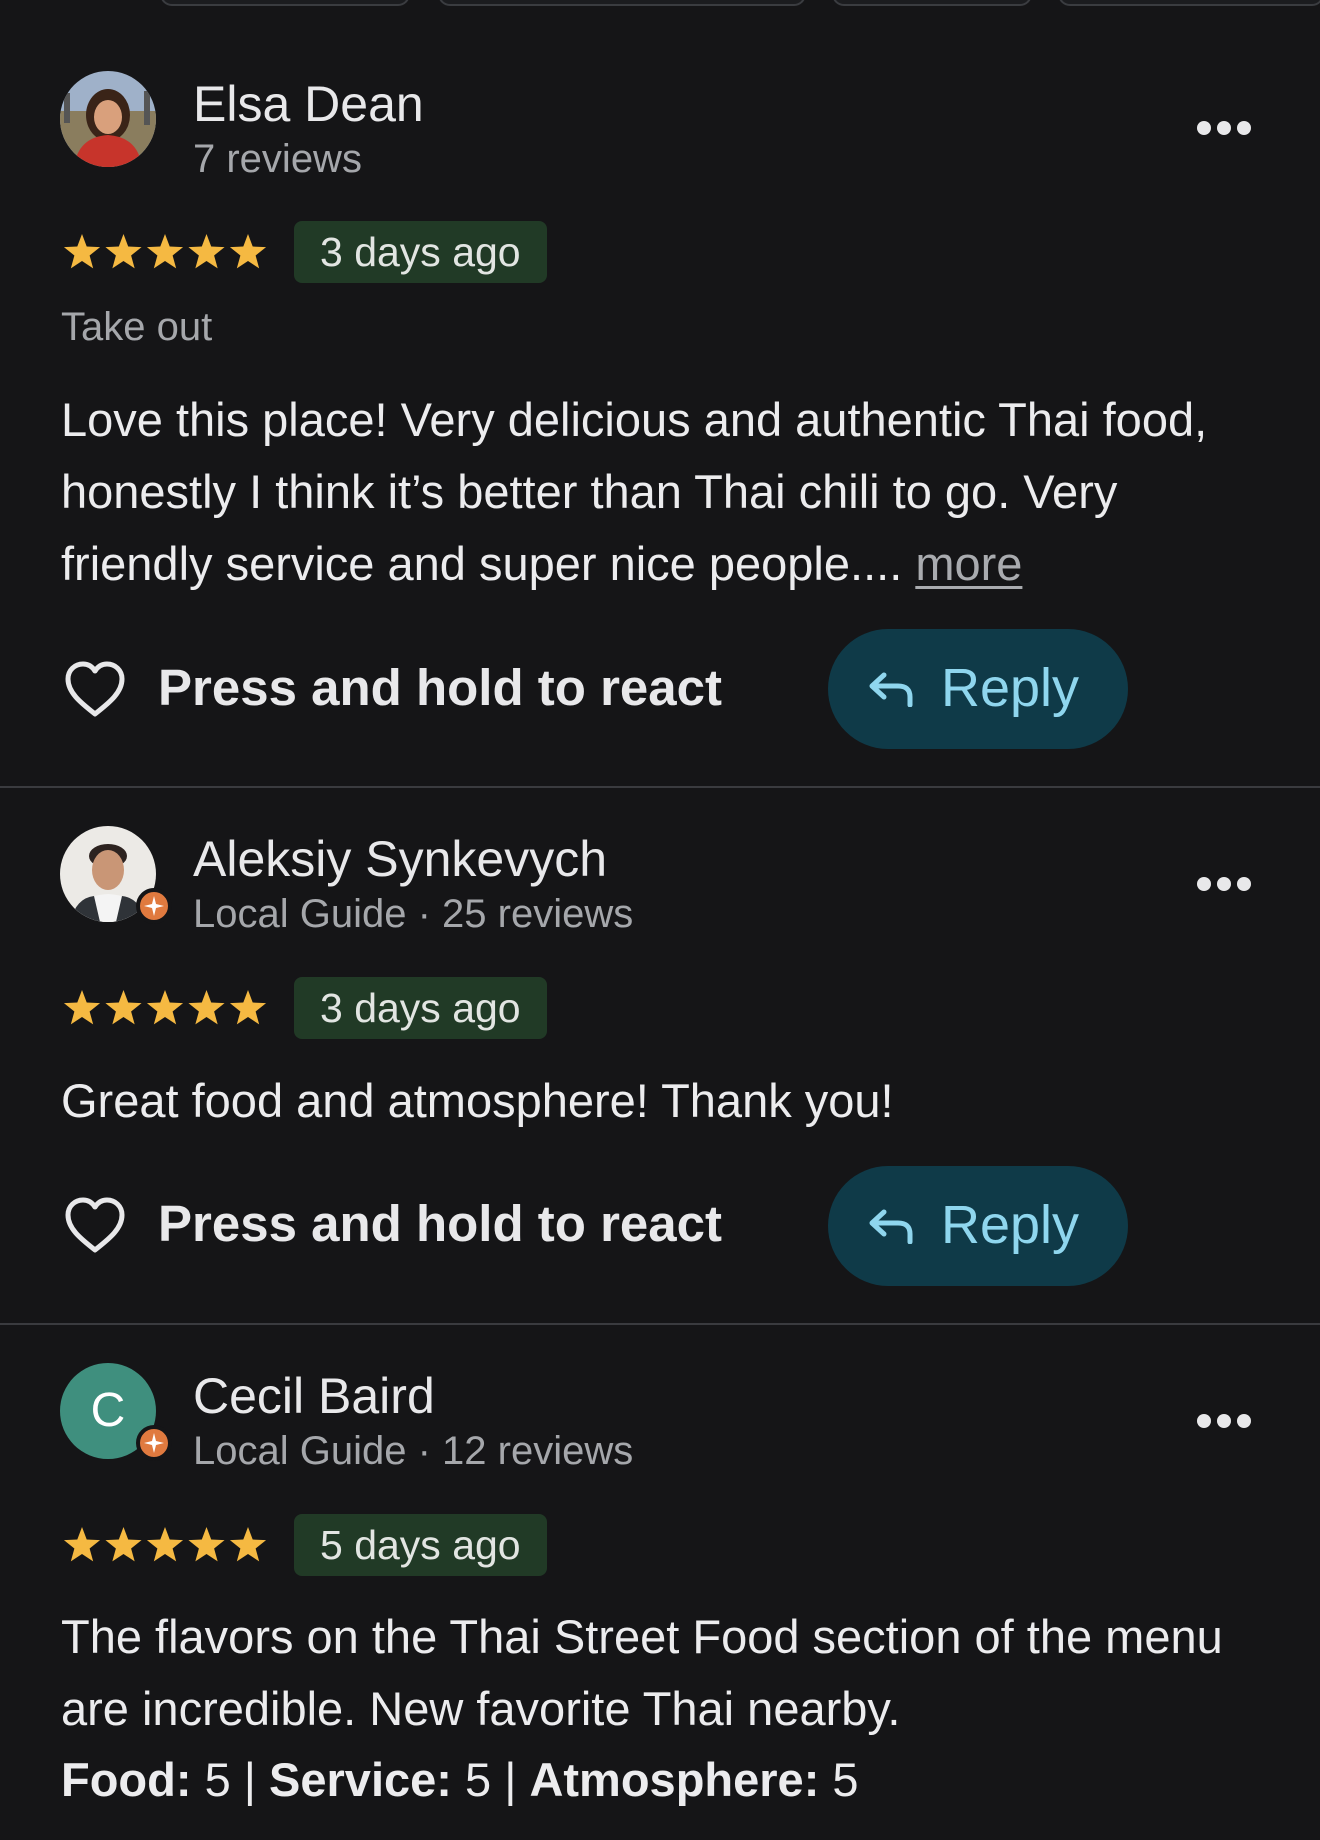  Describe the element at coordinates (277, 159) in the screenshot. I see `reviewer-meta: 7 reviews` at that location.